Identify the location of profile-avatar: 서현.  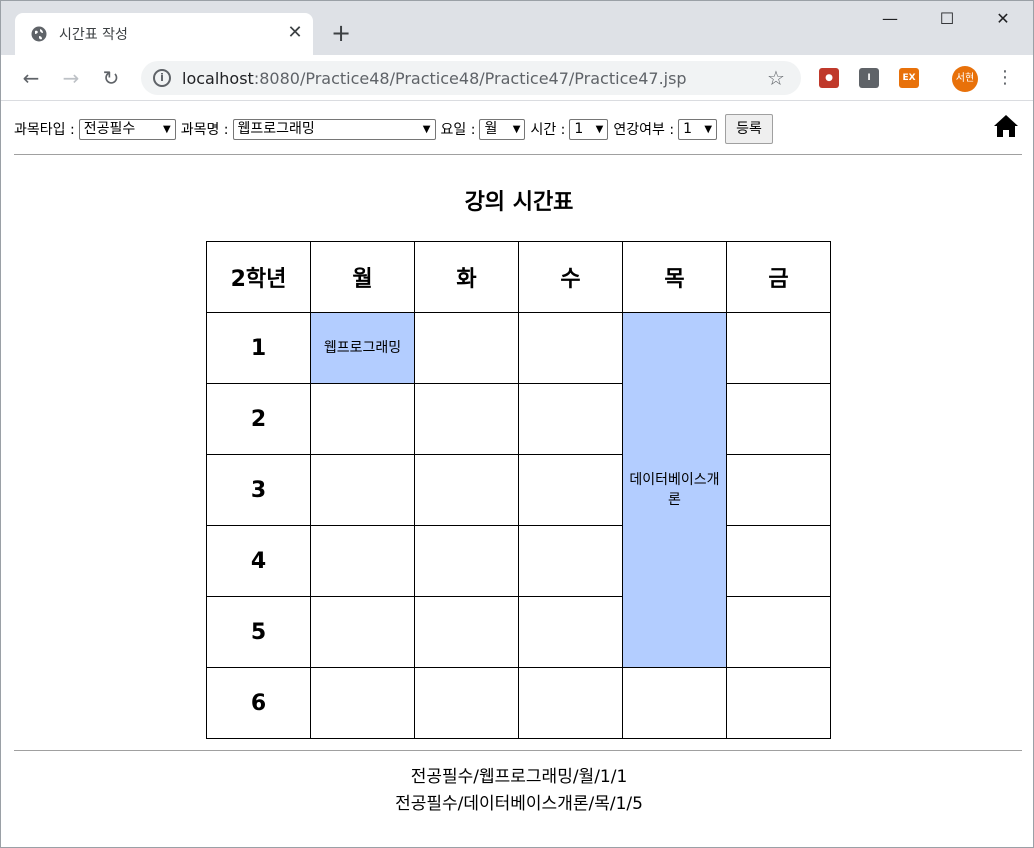
(965, 79).